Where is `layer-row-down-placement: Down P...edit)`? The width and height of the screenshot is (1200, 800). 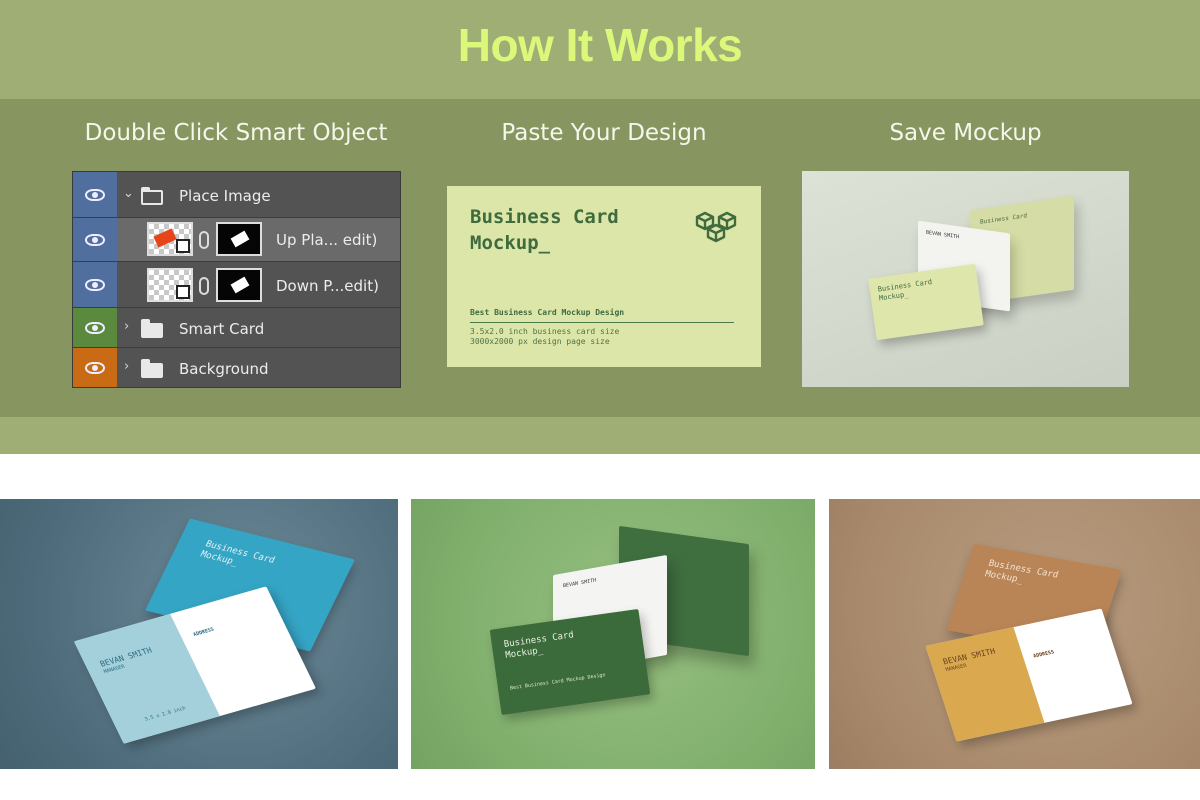
layer-row-down-placement: Down P...edit) is located at coordinates (236, 285).